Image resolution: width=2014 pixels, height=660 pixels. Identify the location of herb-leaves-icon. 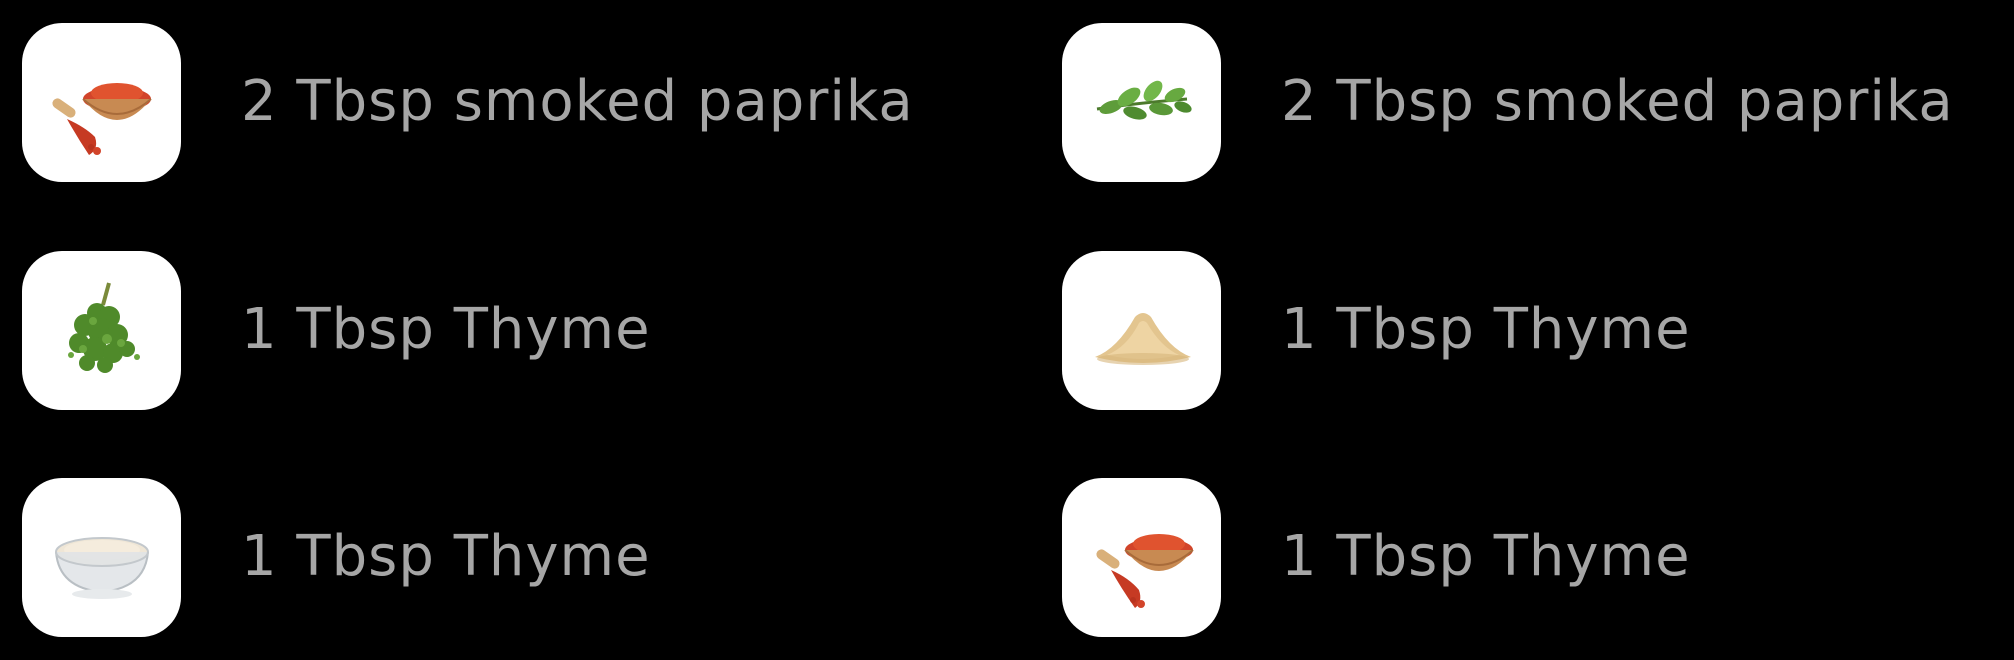
(1144, 100).